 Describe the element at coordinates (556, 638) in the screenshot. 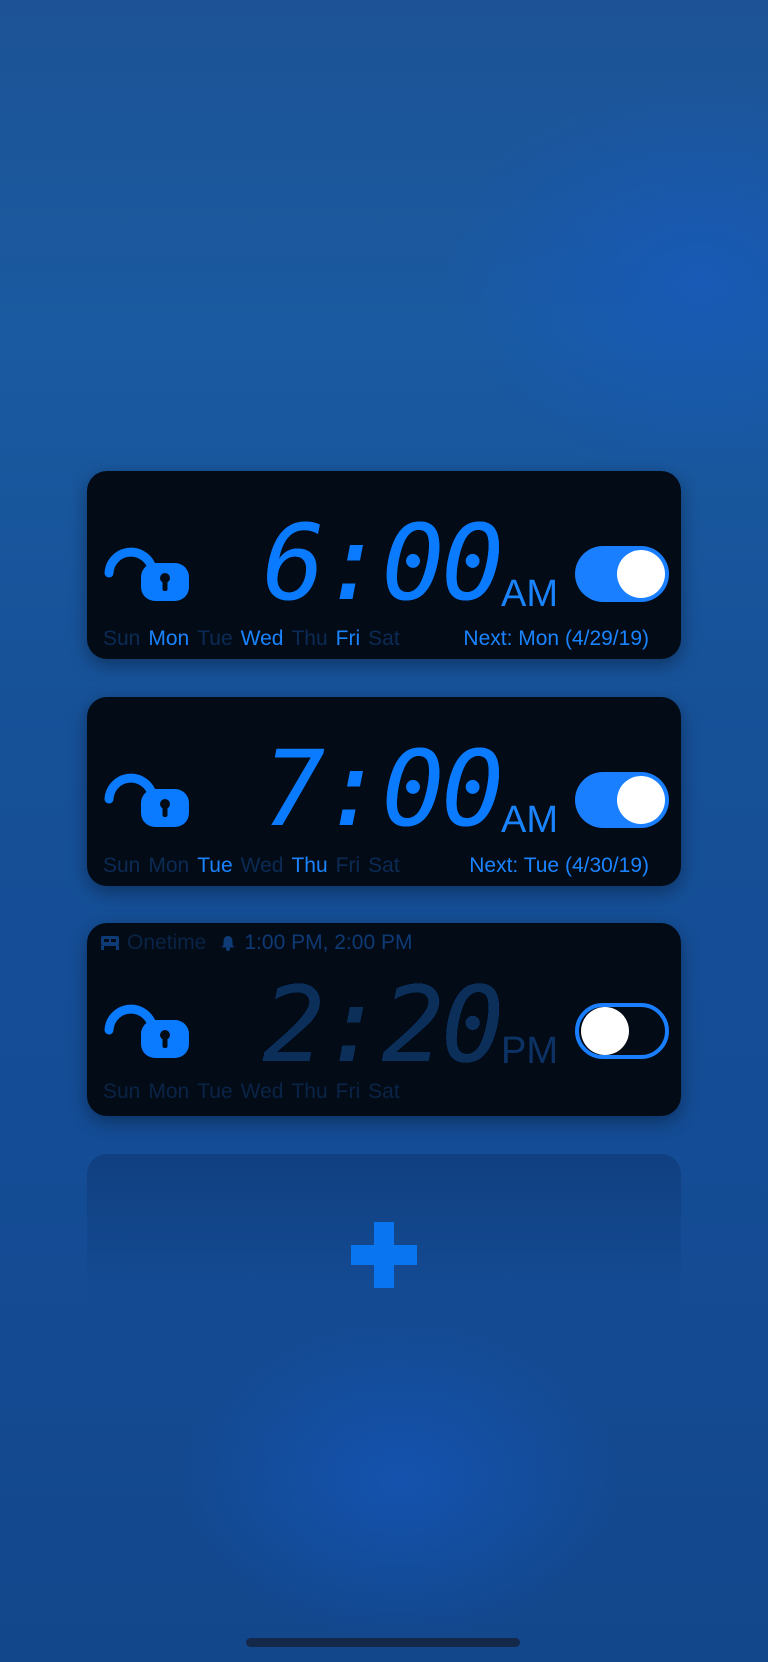

I see `next-alarm-date: Next: Mon (4/29/19)` at that location.